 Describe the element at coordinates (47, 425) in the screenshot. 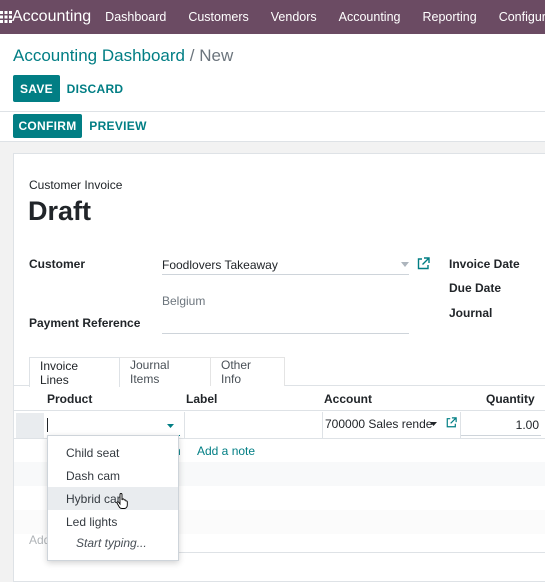

I see `text-cursor` at that location.